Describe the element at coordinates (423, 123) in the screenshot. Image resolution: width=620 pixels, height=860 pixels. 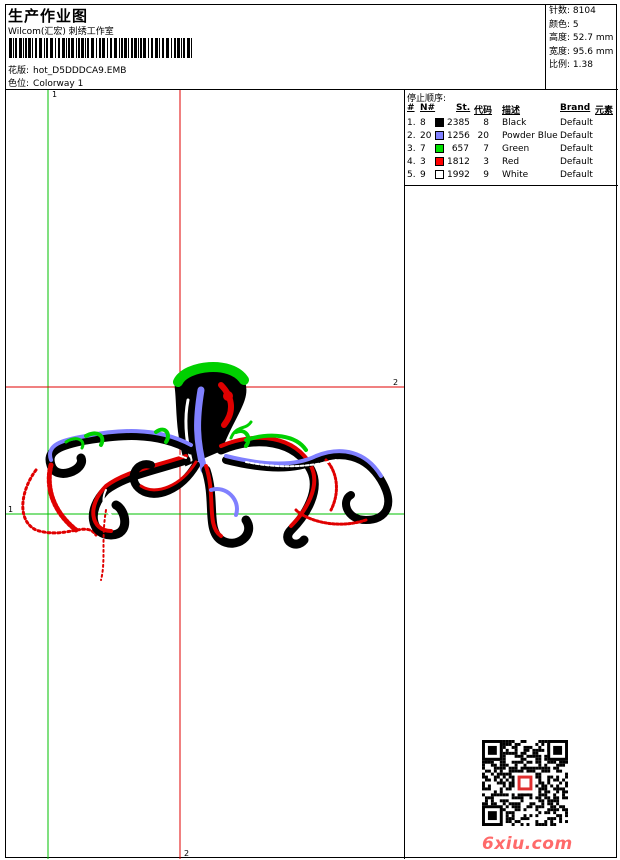
I see `row-needle: 8` at that location.